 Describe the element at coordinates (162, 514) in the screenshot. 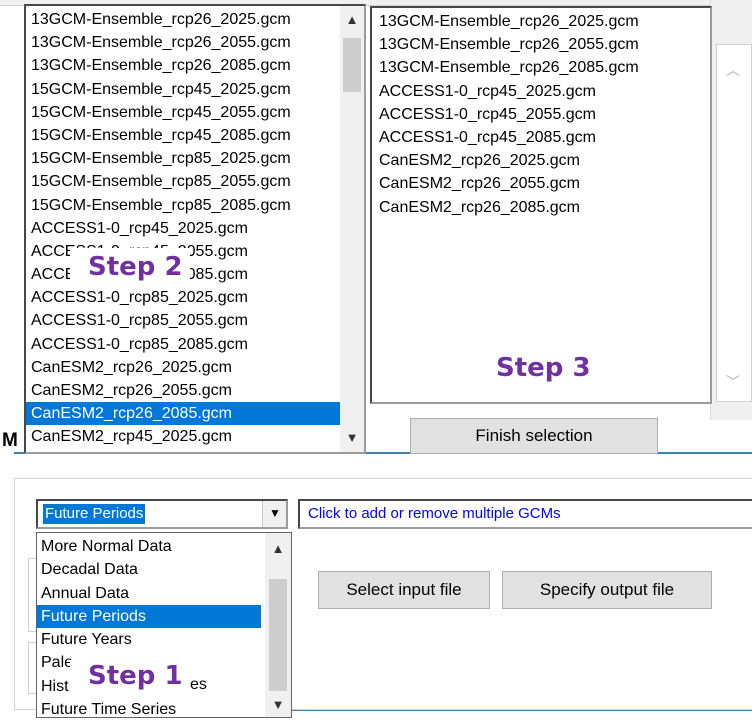

I see `period-combo: Future Periods ▼` at that location.